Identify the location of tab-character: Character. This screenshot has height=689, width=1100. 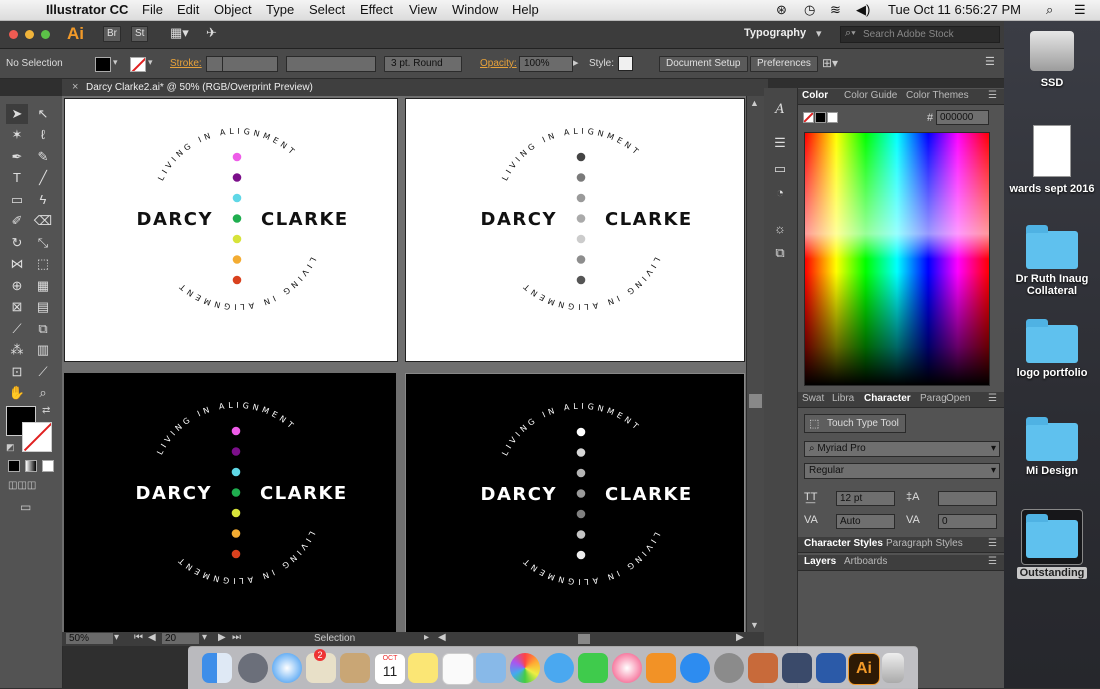
(887, 398).